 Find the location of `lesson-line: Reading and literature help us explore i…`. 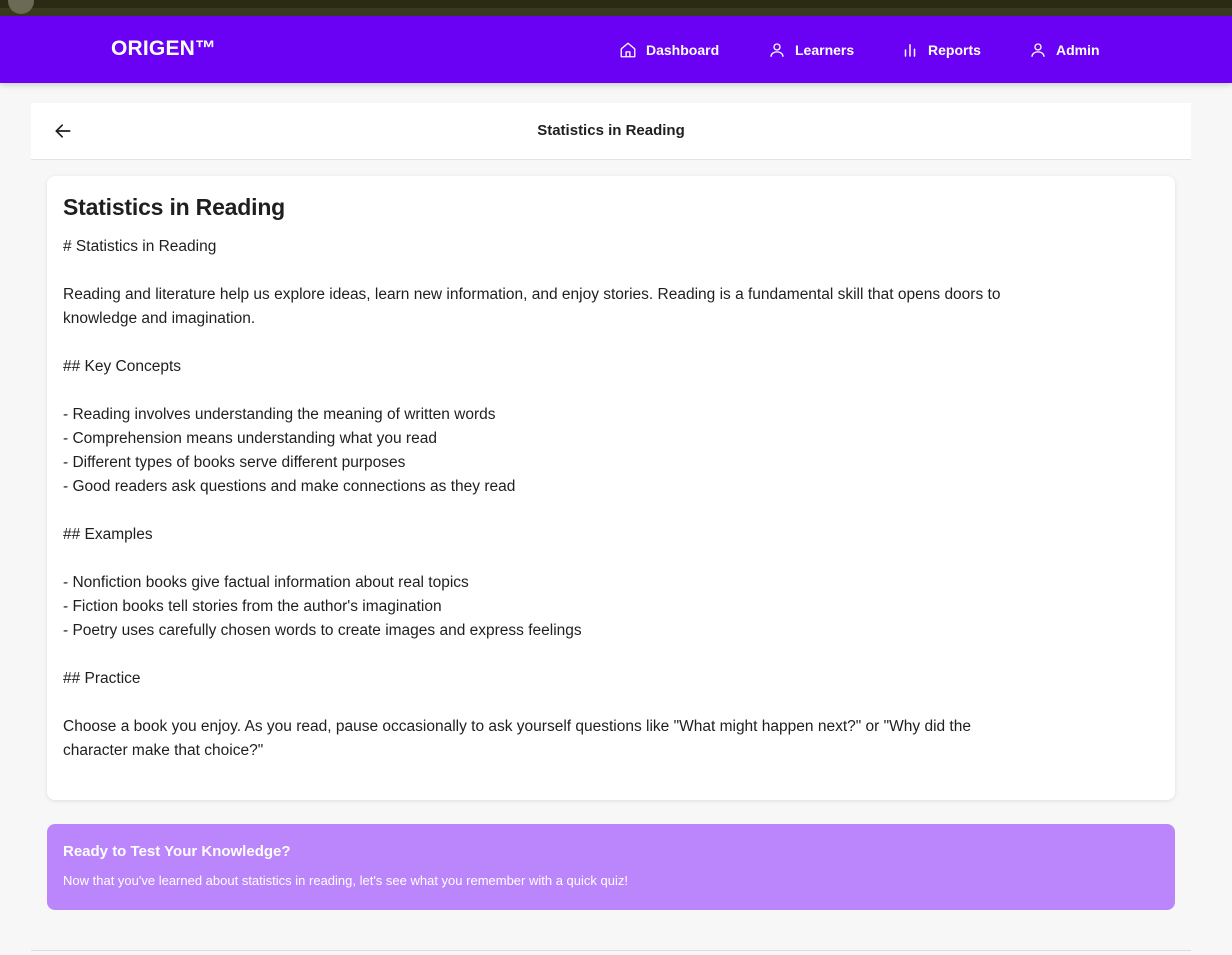

lesson-line: Reading and literature help us explore i… is located at coordinates (532, 294).